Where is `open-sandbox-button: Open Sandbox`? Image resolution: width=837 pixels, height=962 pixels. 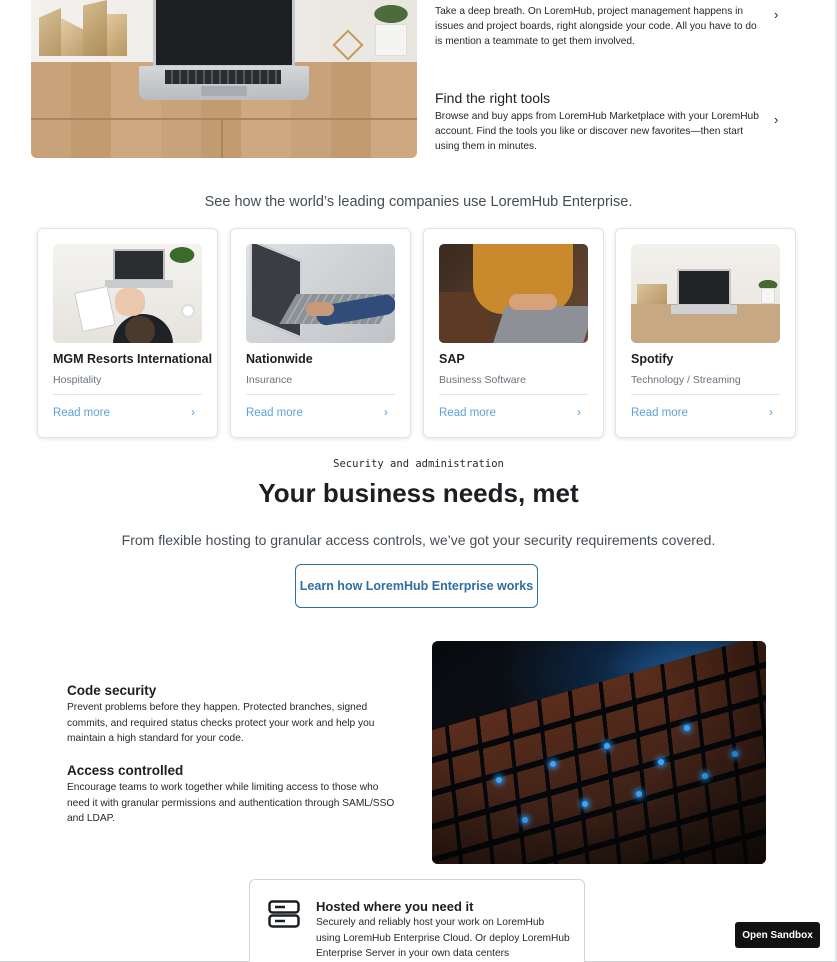
open-sandbox-button: Open Sandbox is located at coordinates (777, 935).